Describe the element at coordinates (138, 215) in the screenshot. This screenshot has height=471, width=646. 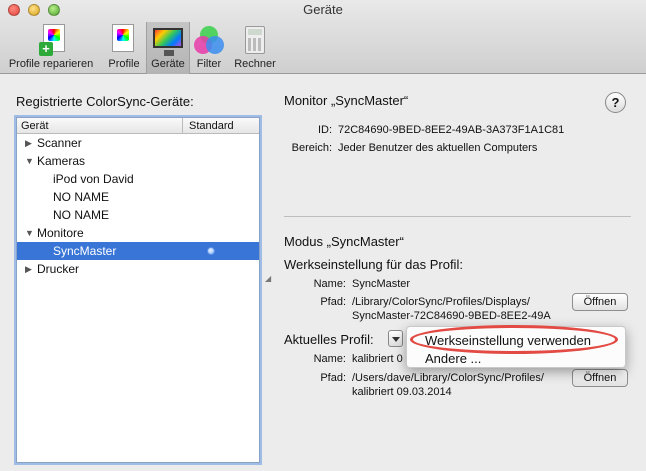
I see `tree-item-no-name-2: NO NAME` at that location.